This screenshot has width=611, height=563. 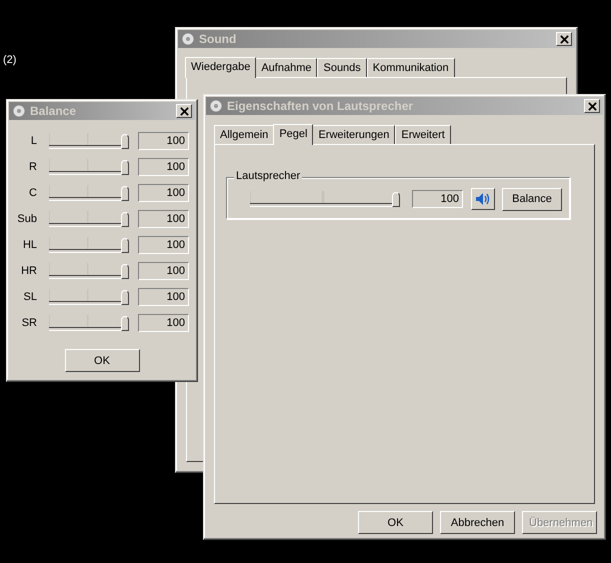 What do you see at coordinates (410, 67) in the screenshot?
I see `tab: Kommunikation` at bounding box center [410, 67].